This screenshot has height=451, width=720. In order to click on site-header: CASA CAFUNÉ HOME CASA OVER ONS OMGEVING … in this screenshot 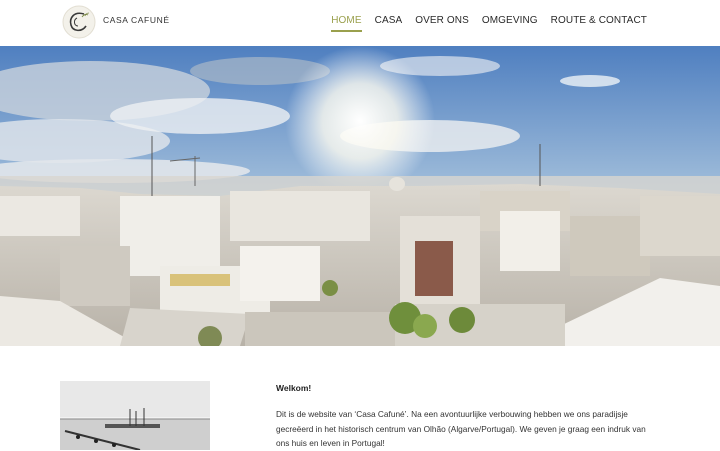, I will do `click(360, 23)`.